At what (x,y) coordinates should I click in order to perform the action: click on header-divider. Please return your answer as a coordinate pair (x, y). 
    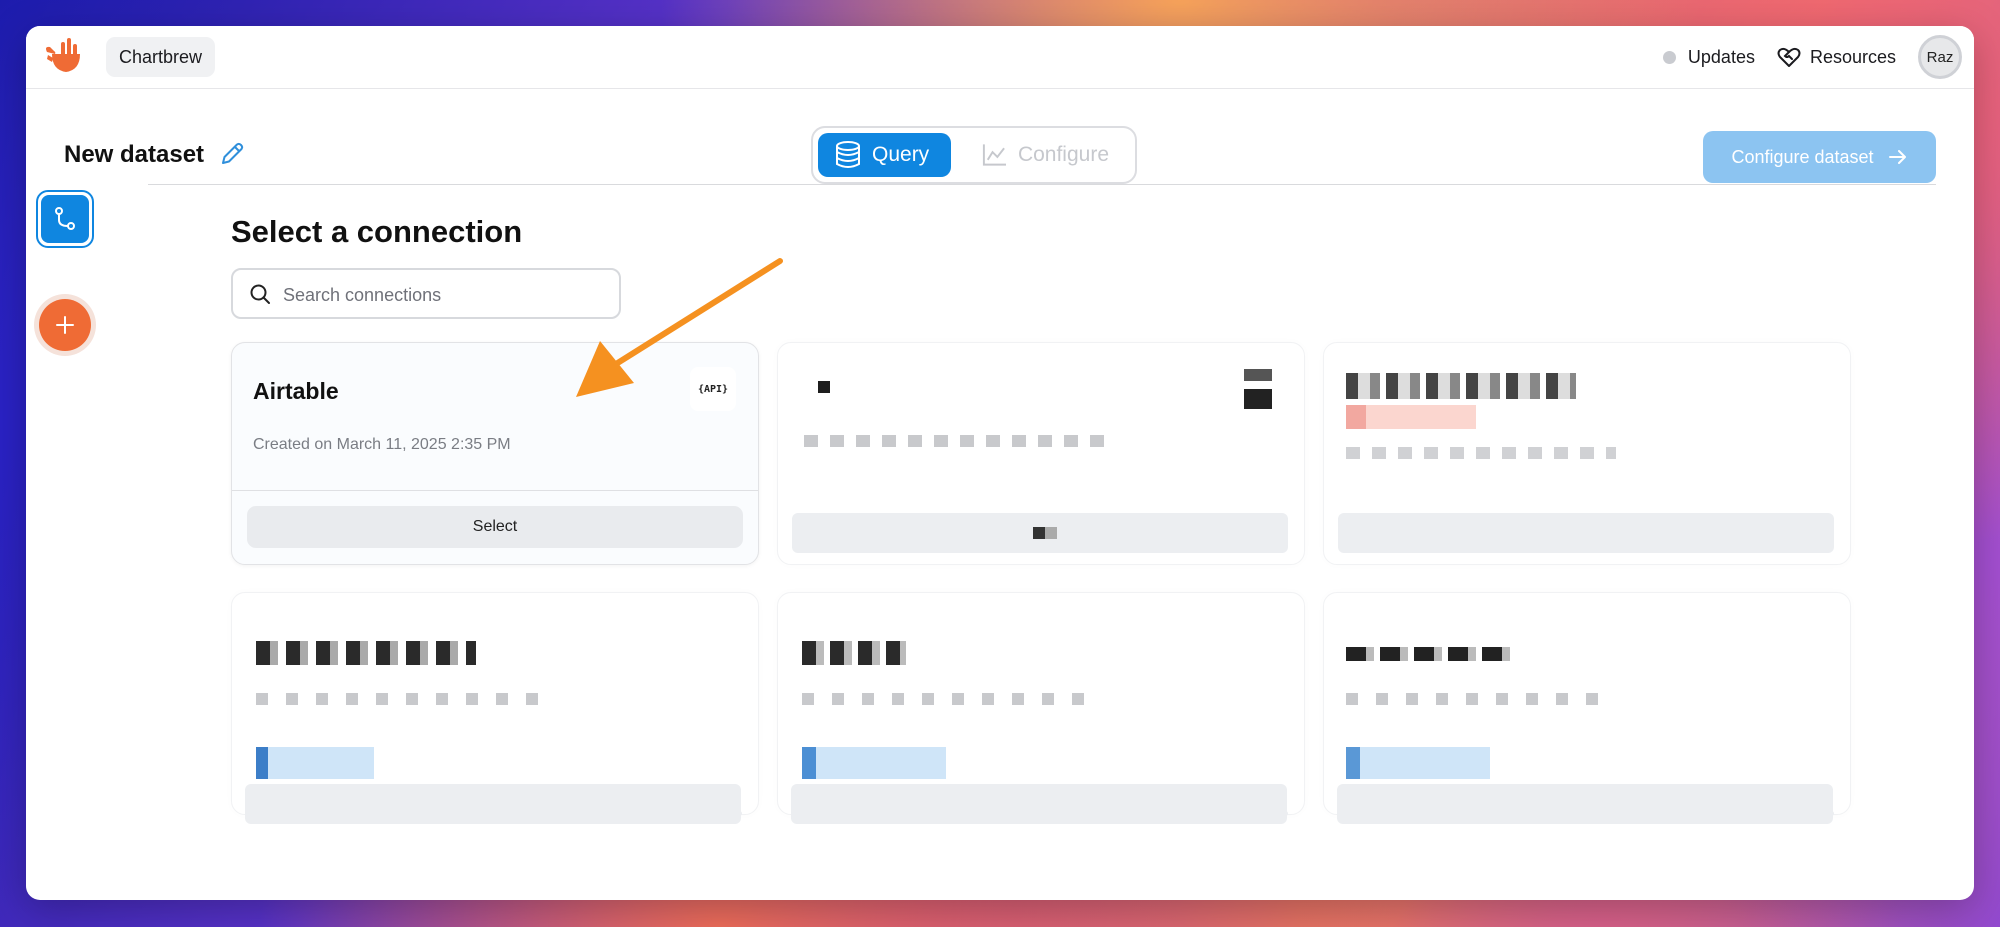
    Looking at the image, I should click on (1042, 184).